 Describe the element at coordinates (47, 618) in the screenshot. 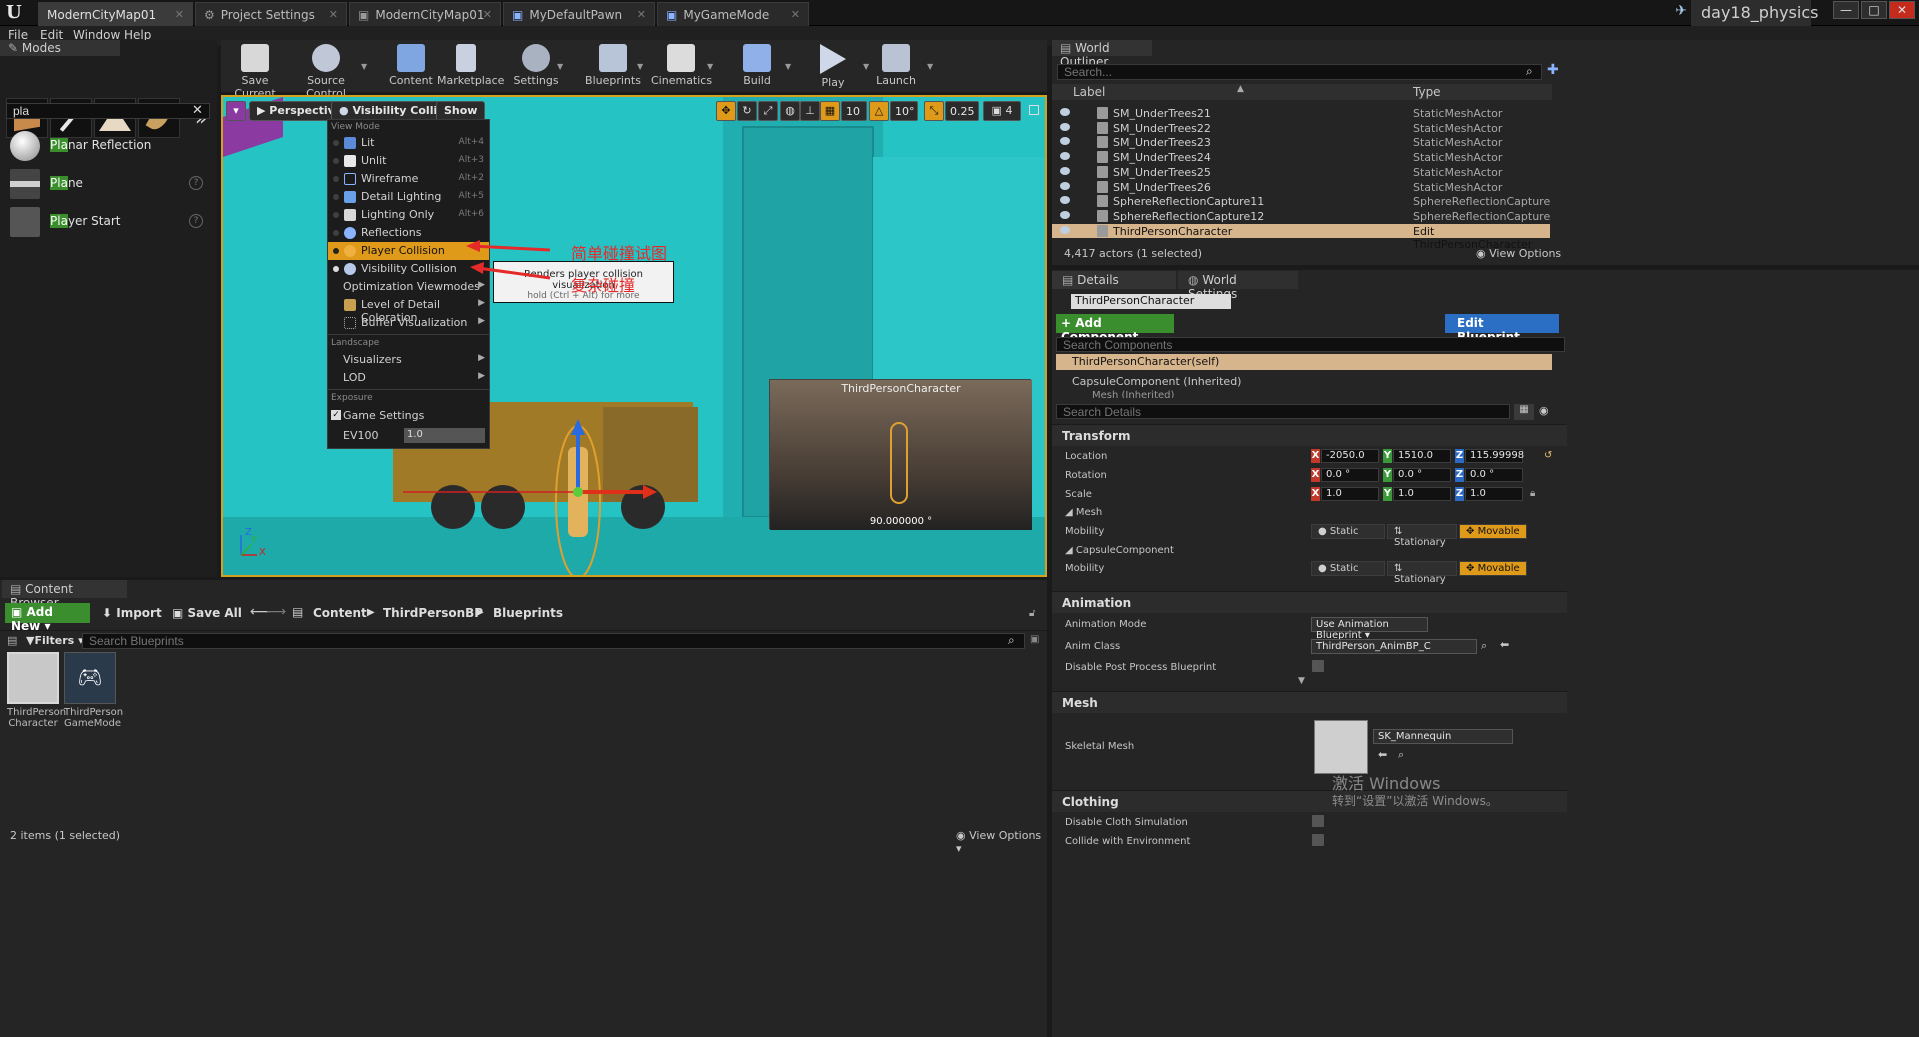

I see `add-new-button: ▣ Add New ▾` at that location.